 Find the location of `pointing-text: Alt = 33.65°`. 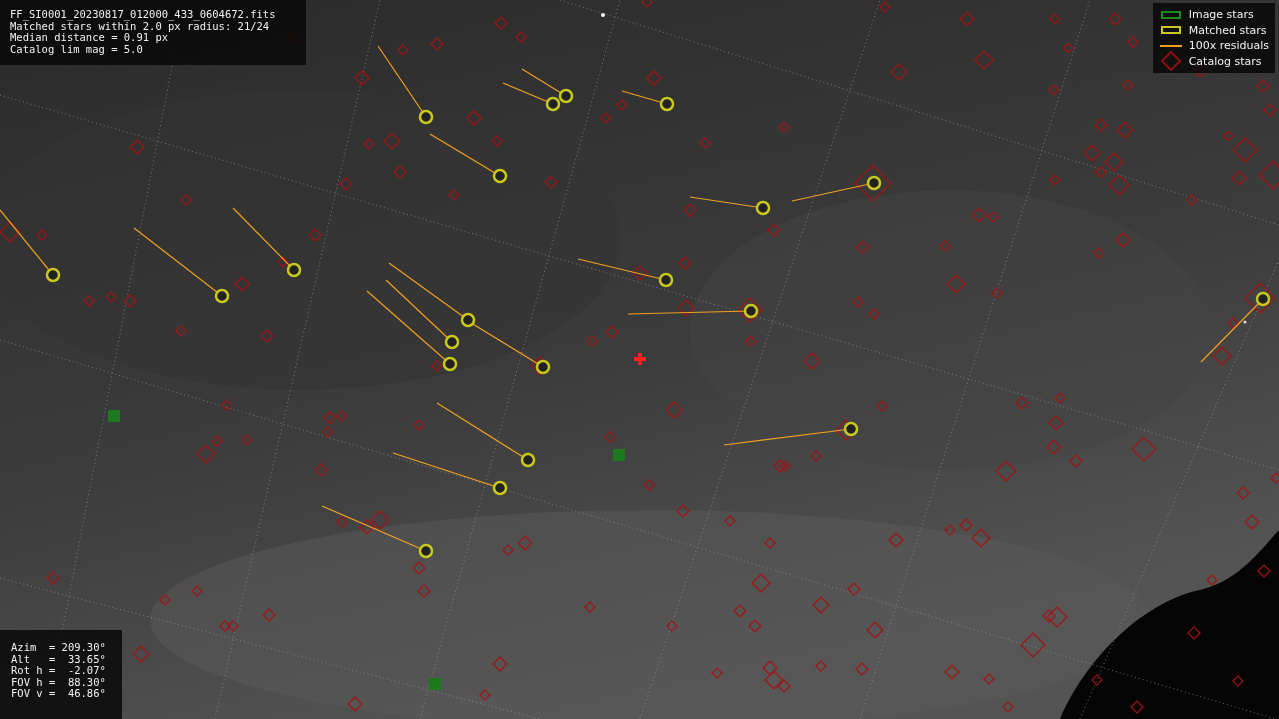

pointing-text: Alt = 33.65° is located at coordinates (59, 659).